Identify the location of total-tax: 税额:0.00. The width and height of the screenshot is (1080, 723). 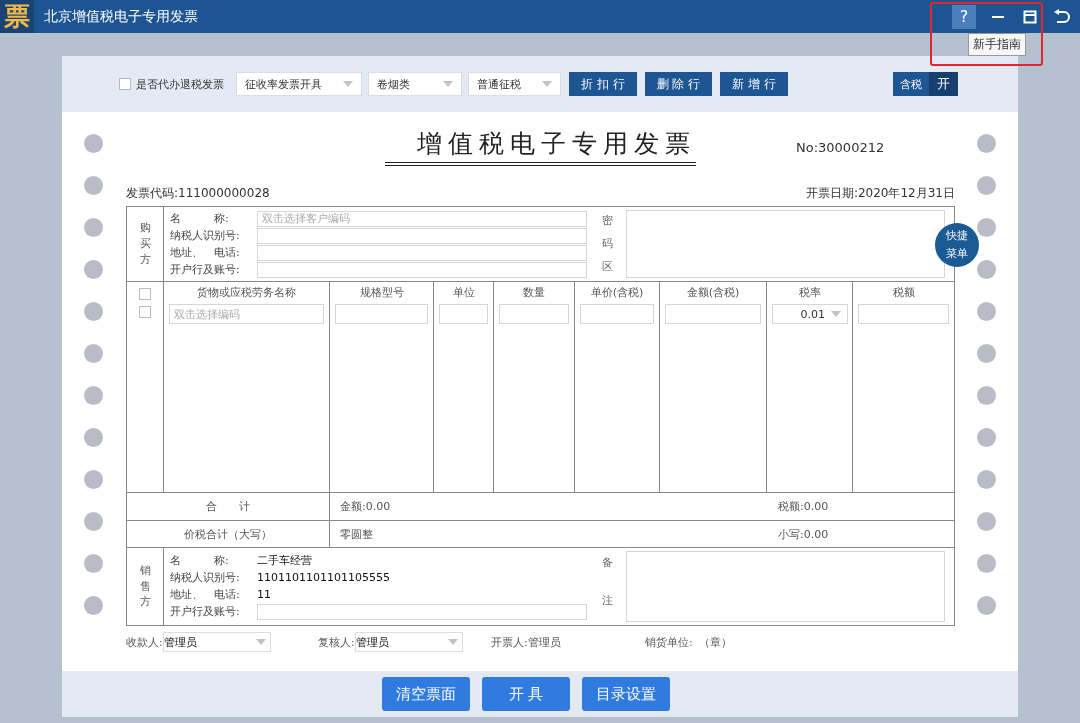
(803, 506).